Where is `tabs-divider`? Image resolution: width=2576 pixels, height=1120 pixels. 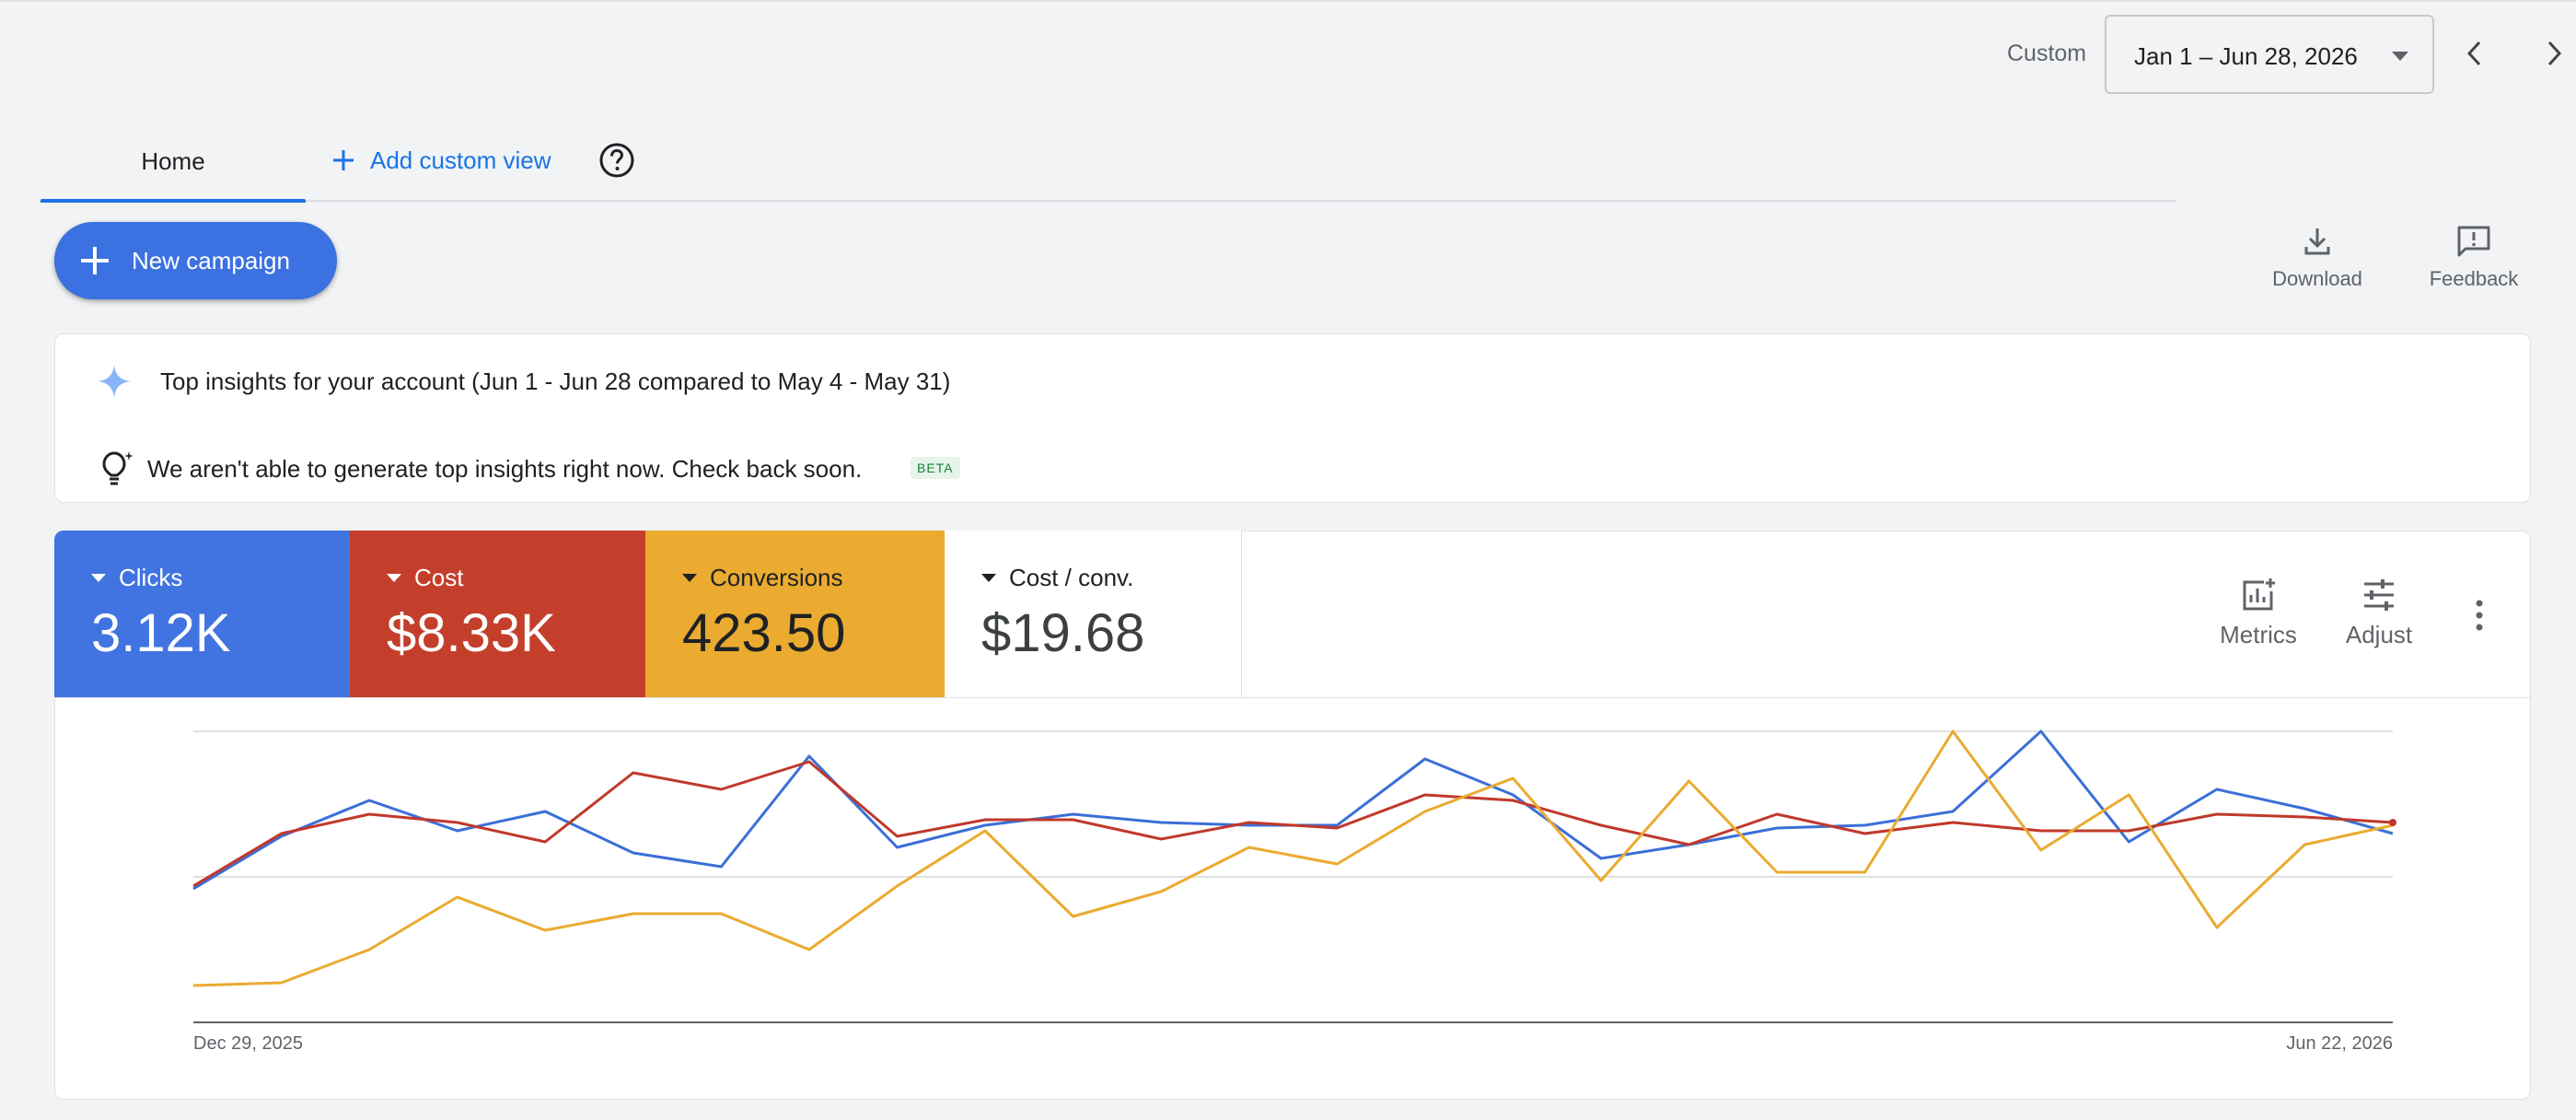 tabs-divider is located at coordinates (1108, 201).